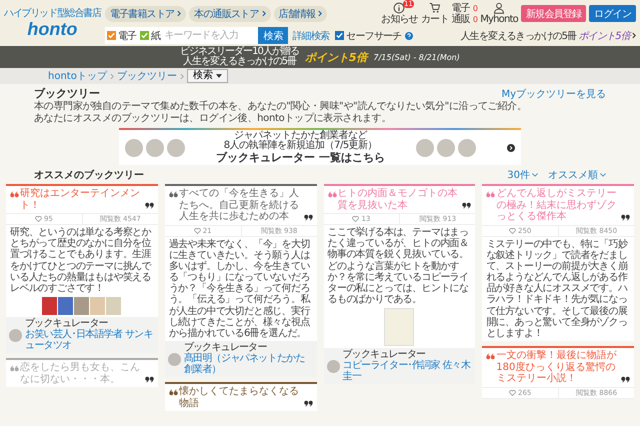 The width and height of the screenshot is (640, 426). What do you see at coordinates (80, 199) in the screenshot?
I see `card-title: 研究はエンターテインメント！` at bounding box center [80, 199].